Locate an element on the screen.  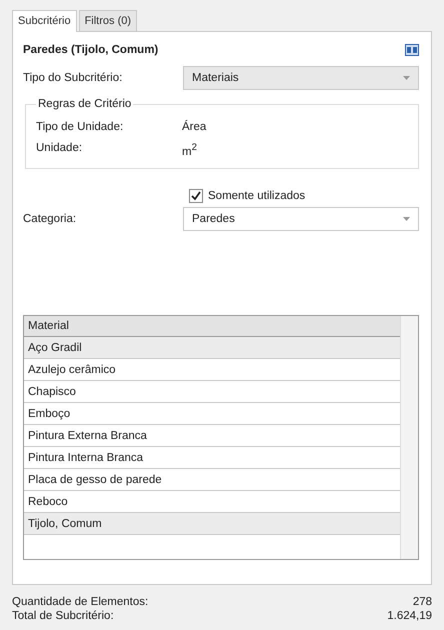
summary-value: 1.624,19 is located at coordinates (409, 616).